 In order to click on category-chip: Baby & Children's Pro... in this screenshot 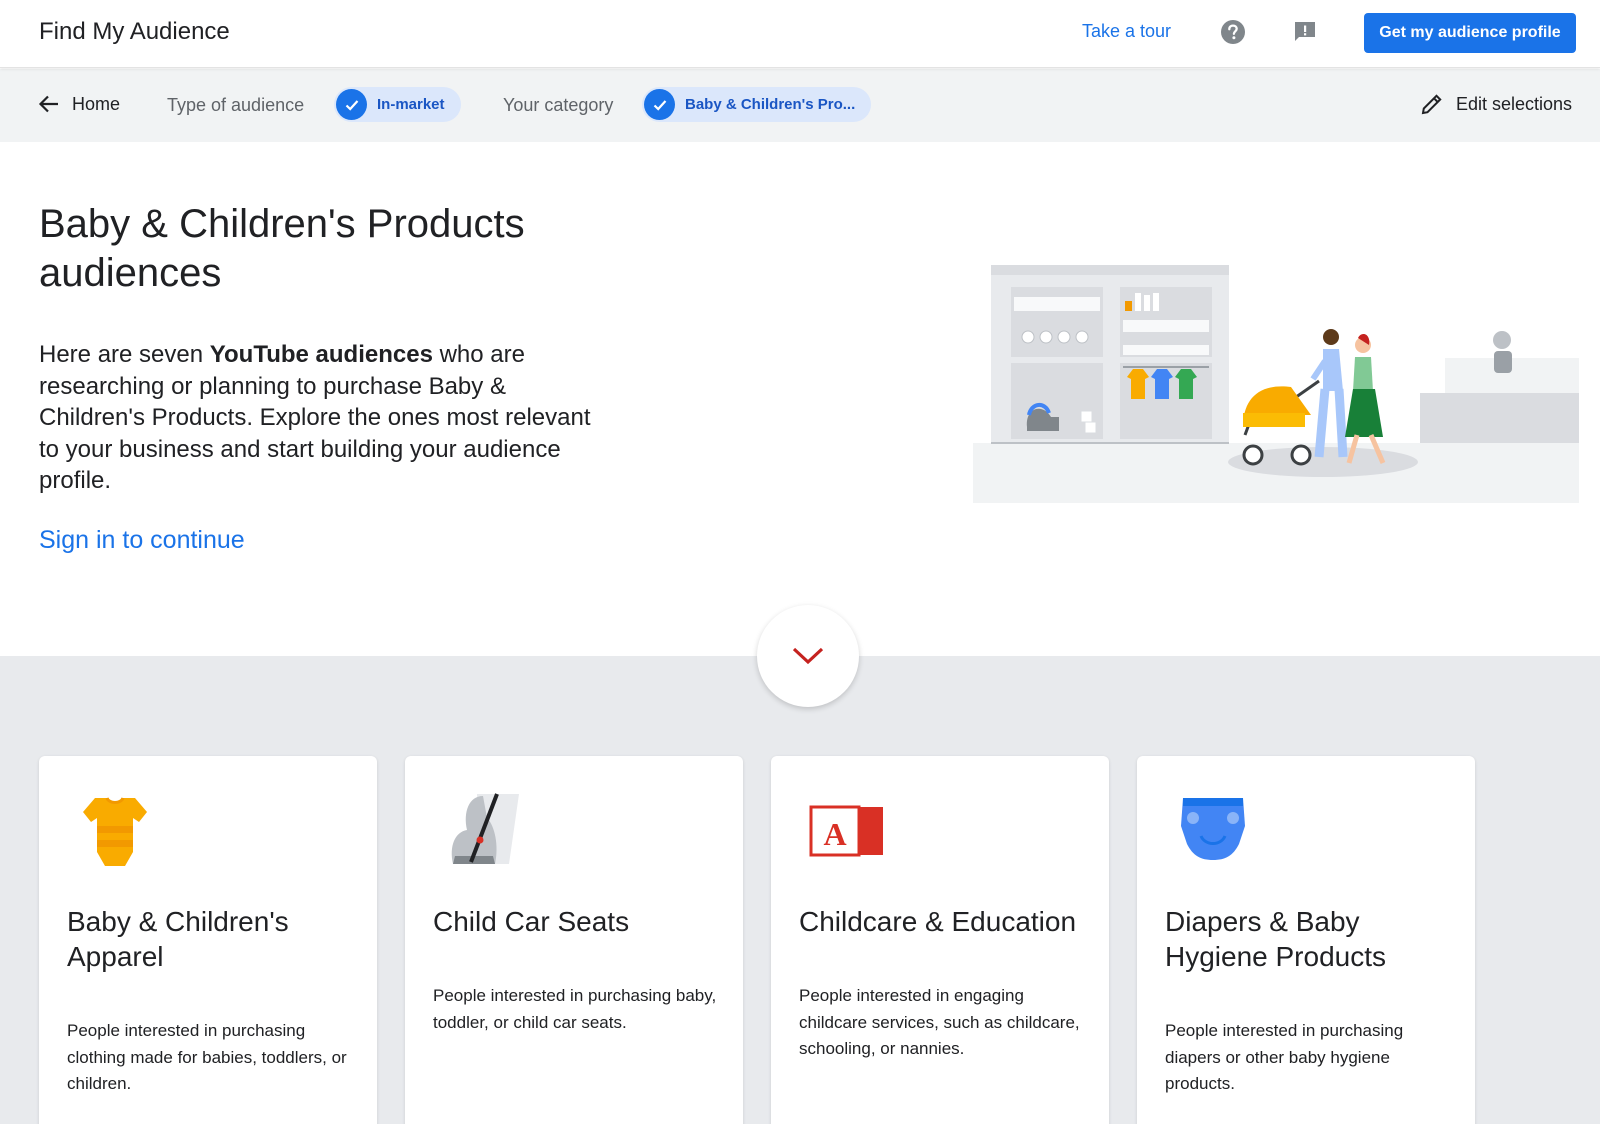, I will do `click(757, 104)`.